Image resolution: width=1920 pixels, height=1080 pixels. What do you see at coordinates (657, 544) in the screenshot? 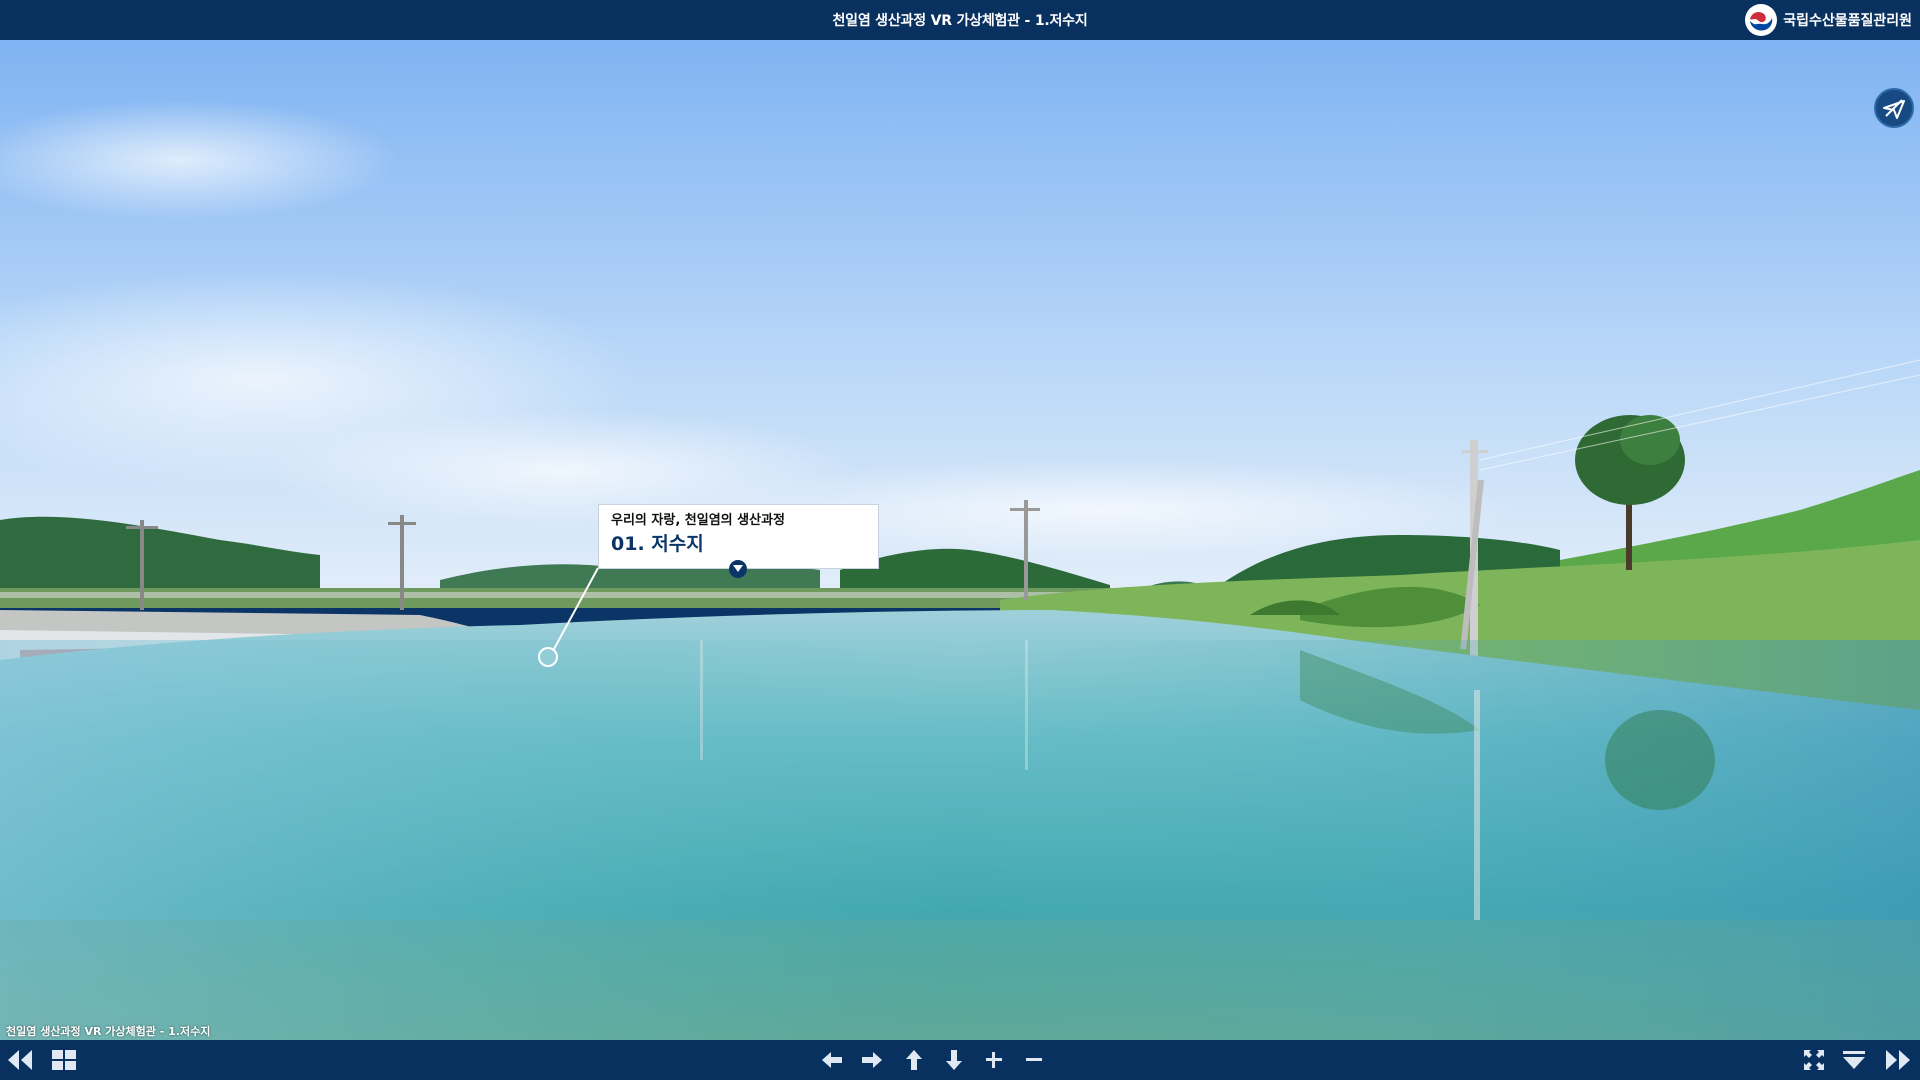
I see `hotspot-title: 01. 저수지` at bounding box center [657, 544].